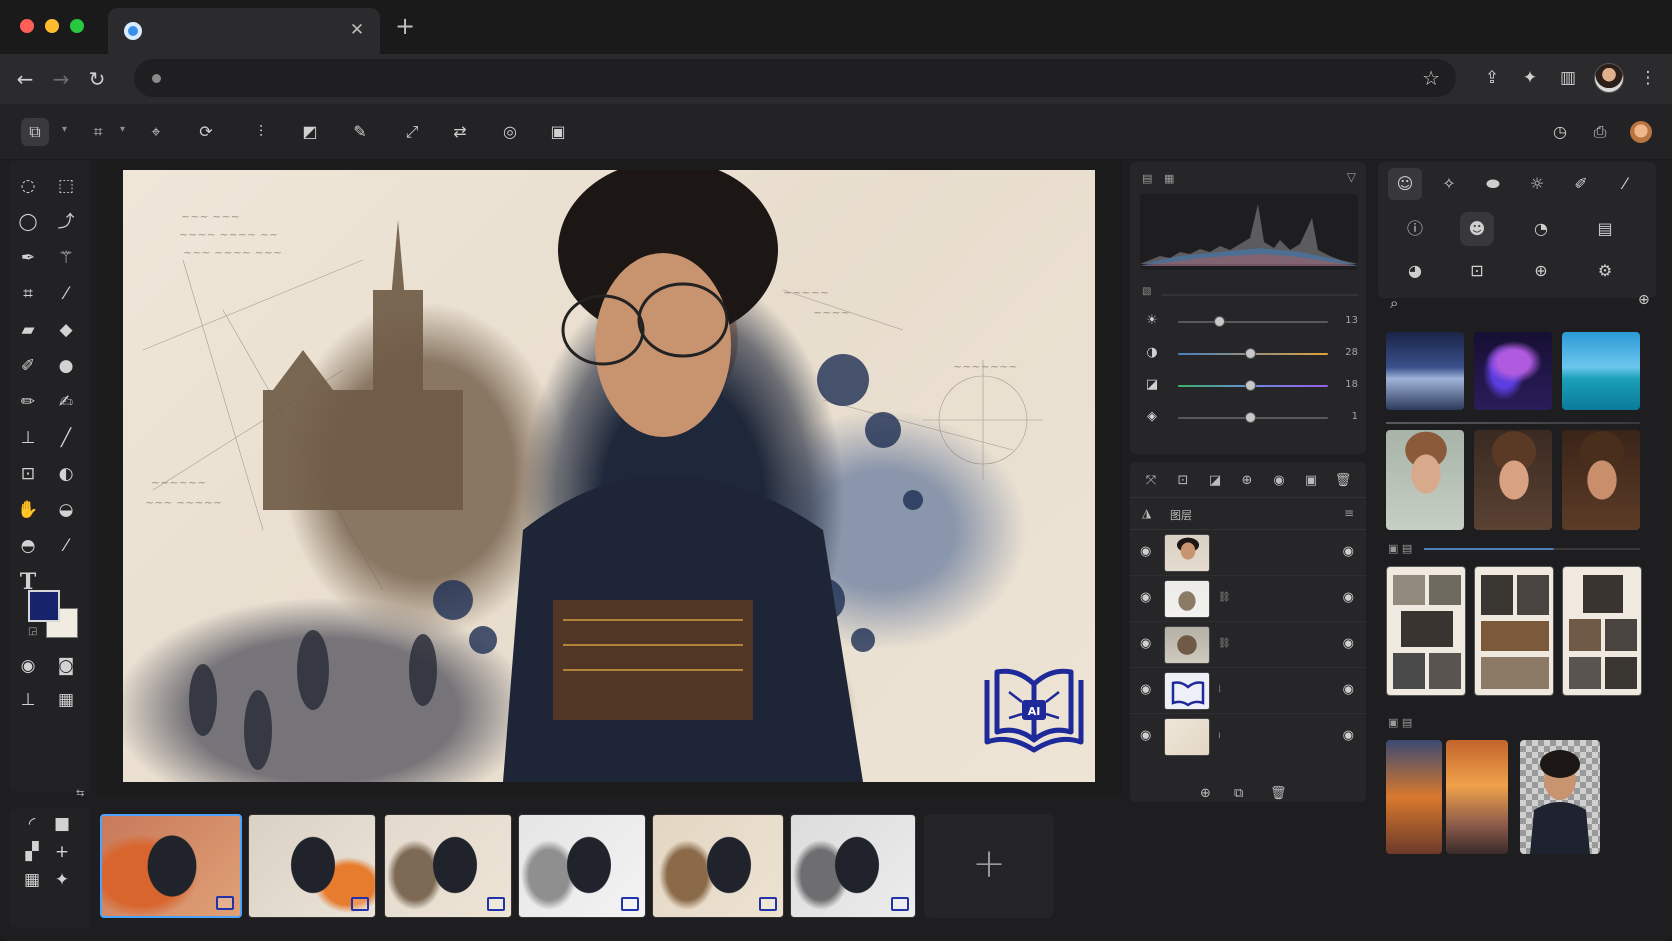 This screenshot has width=1672, height=941. Describe the element at coordinates (66, 330) in the screenshot. I see `fill-bucket-icon: ◆` at that location.